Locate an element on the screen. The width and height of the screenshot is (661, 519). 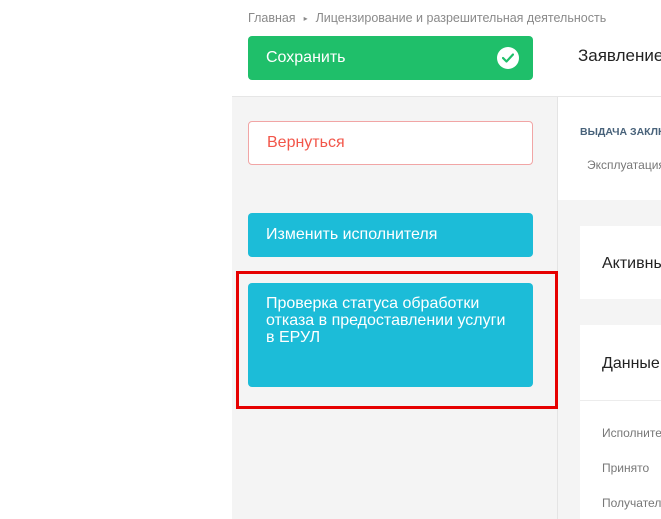
field-label: Получатель is located at coordinates (631, 503).